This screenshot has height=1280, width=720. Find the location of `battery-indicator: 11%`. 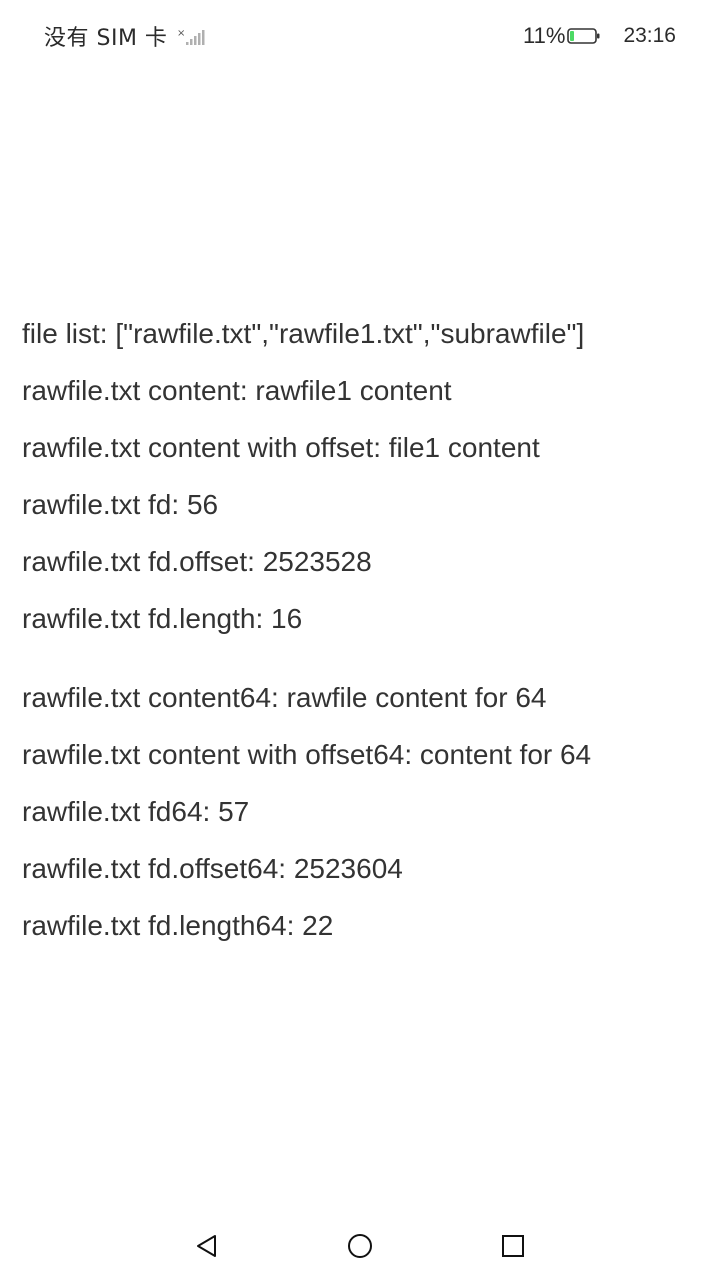

battery-indicator: 11% is located at coordinates (562, 36).